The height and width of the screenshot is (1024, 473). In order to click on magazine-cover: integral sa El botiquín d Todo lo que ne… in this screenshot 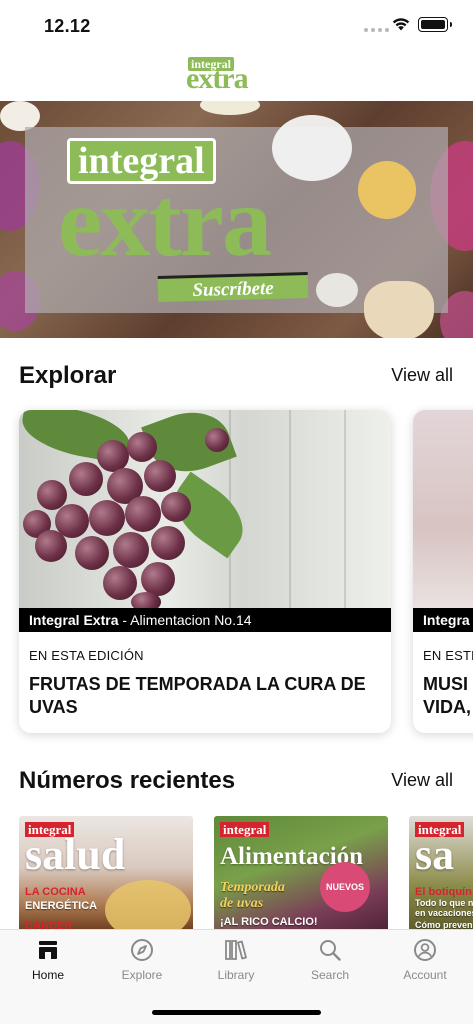, I will do `click(441, 874)`.